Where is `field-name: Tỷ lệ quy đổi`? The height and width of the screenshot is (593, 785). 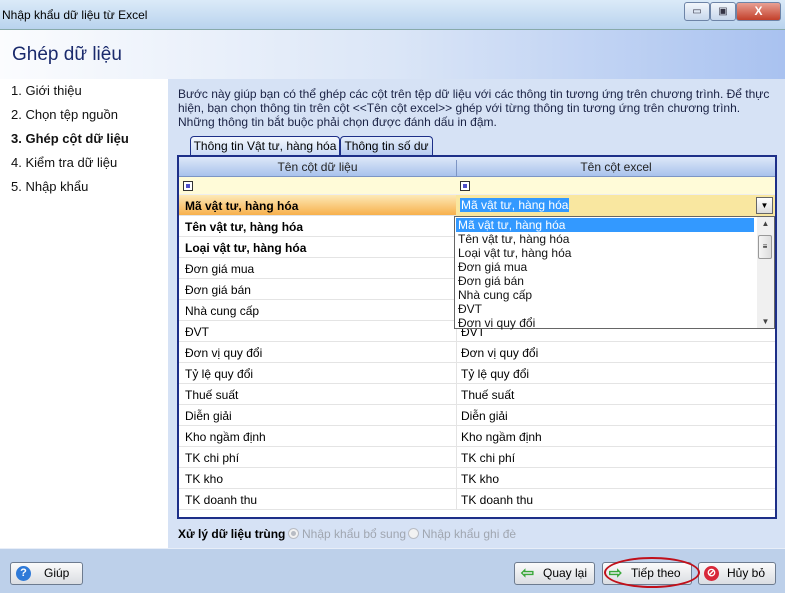 field-name: Tỷ lệ quy đổi is located at coordinates (219, 374).